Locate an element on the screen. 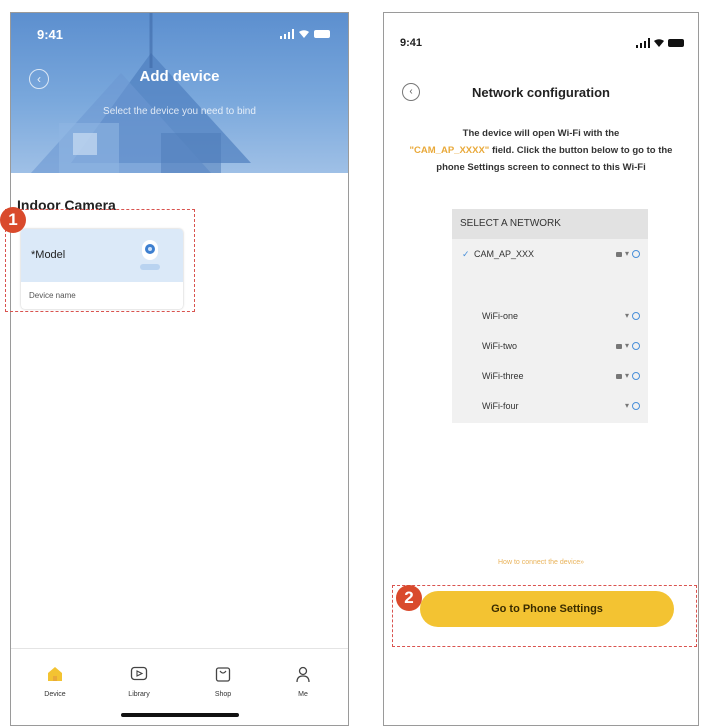 Image resolution: width=702 pixels, height=727 pixels. page-subtitle: Select the device you need to bind is located at coordinates (179, 111).